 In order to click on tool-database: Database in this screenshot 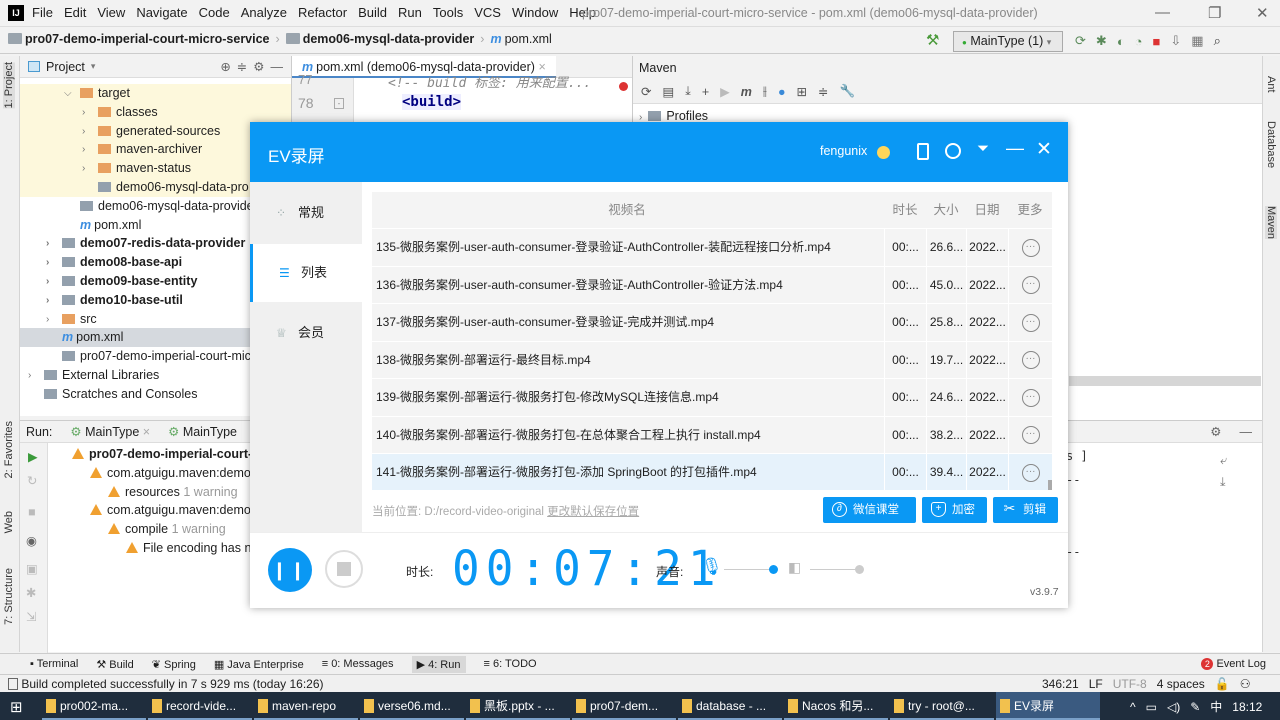, I will do `click(1271, 144)`.